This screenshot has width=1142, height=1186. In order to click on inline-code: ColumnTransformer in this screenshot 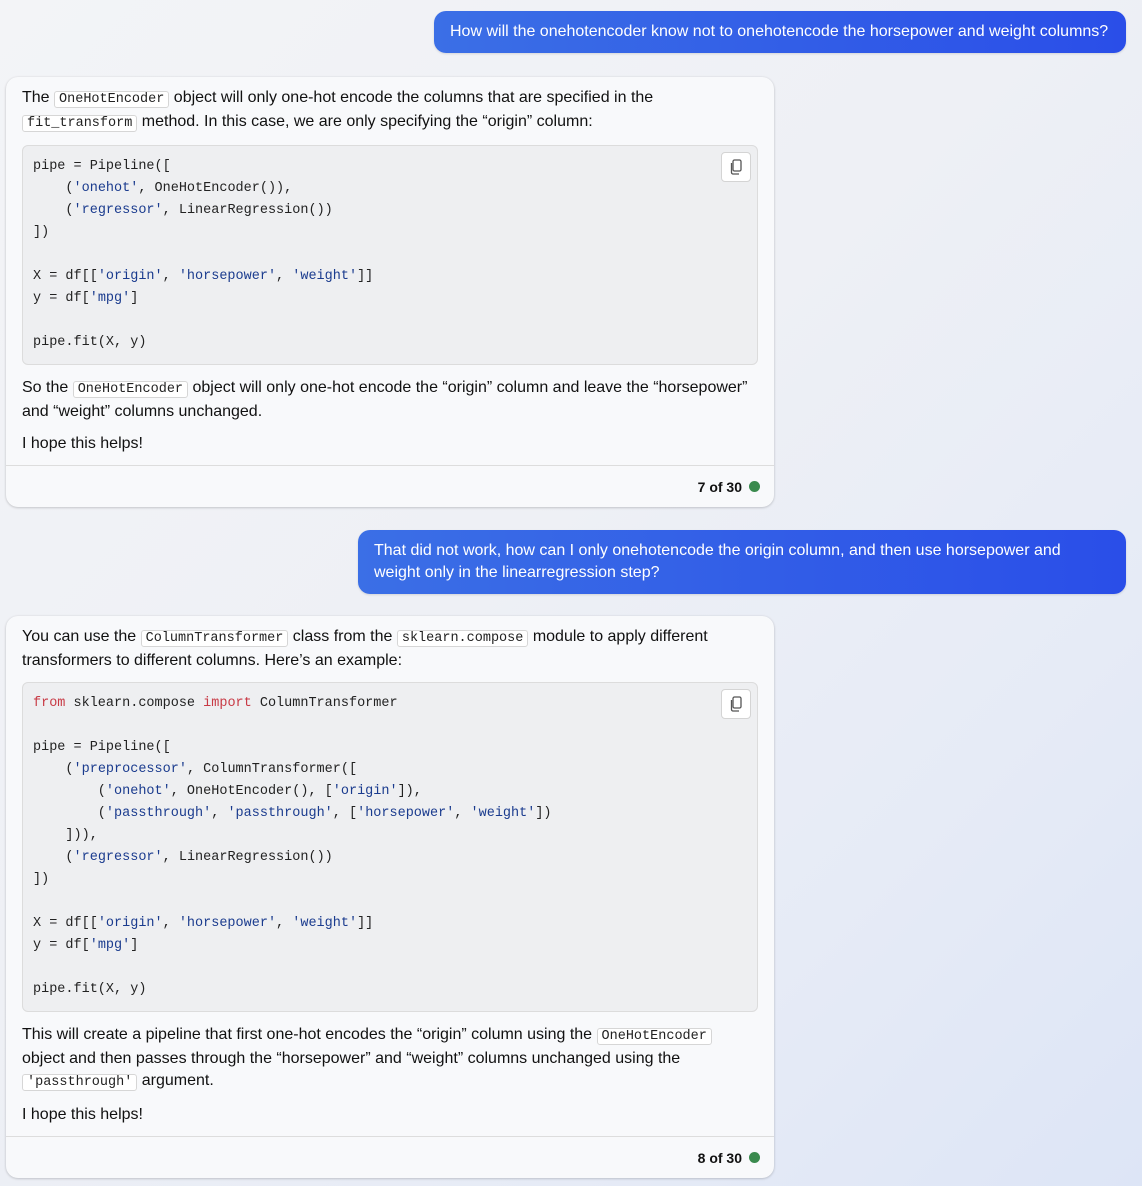, I will do `click(214, 638)`.